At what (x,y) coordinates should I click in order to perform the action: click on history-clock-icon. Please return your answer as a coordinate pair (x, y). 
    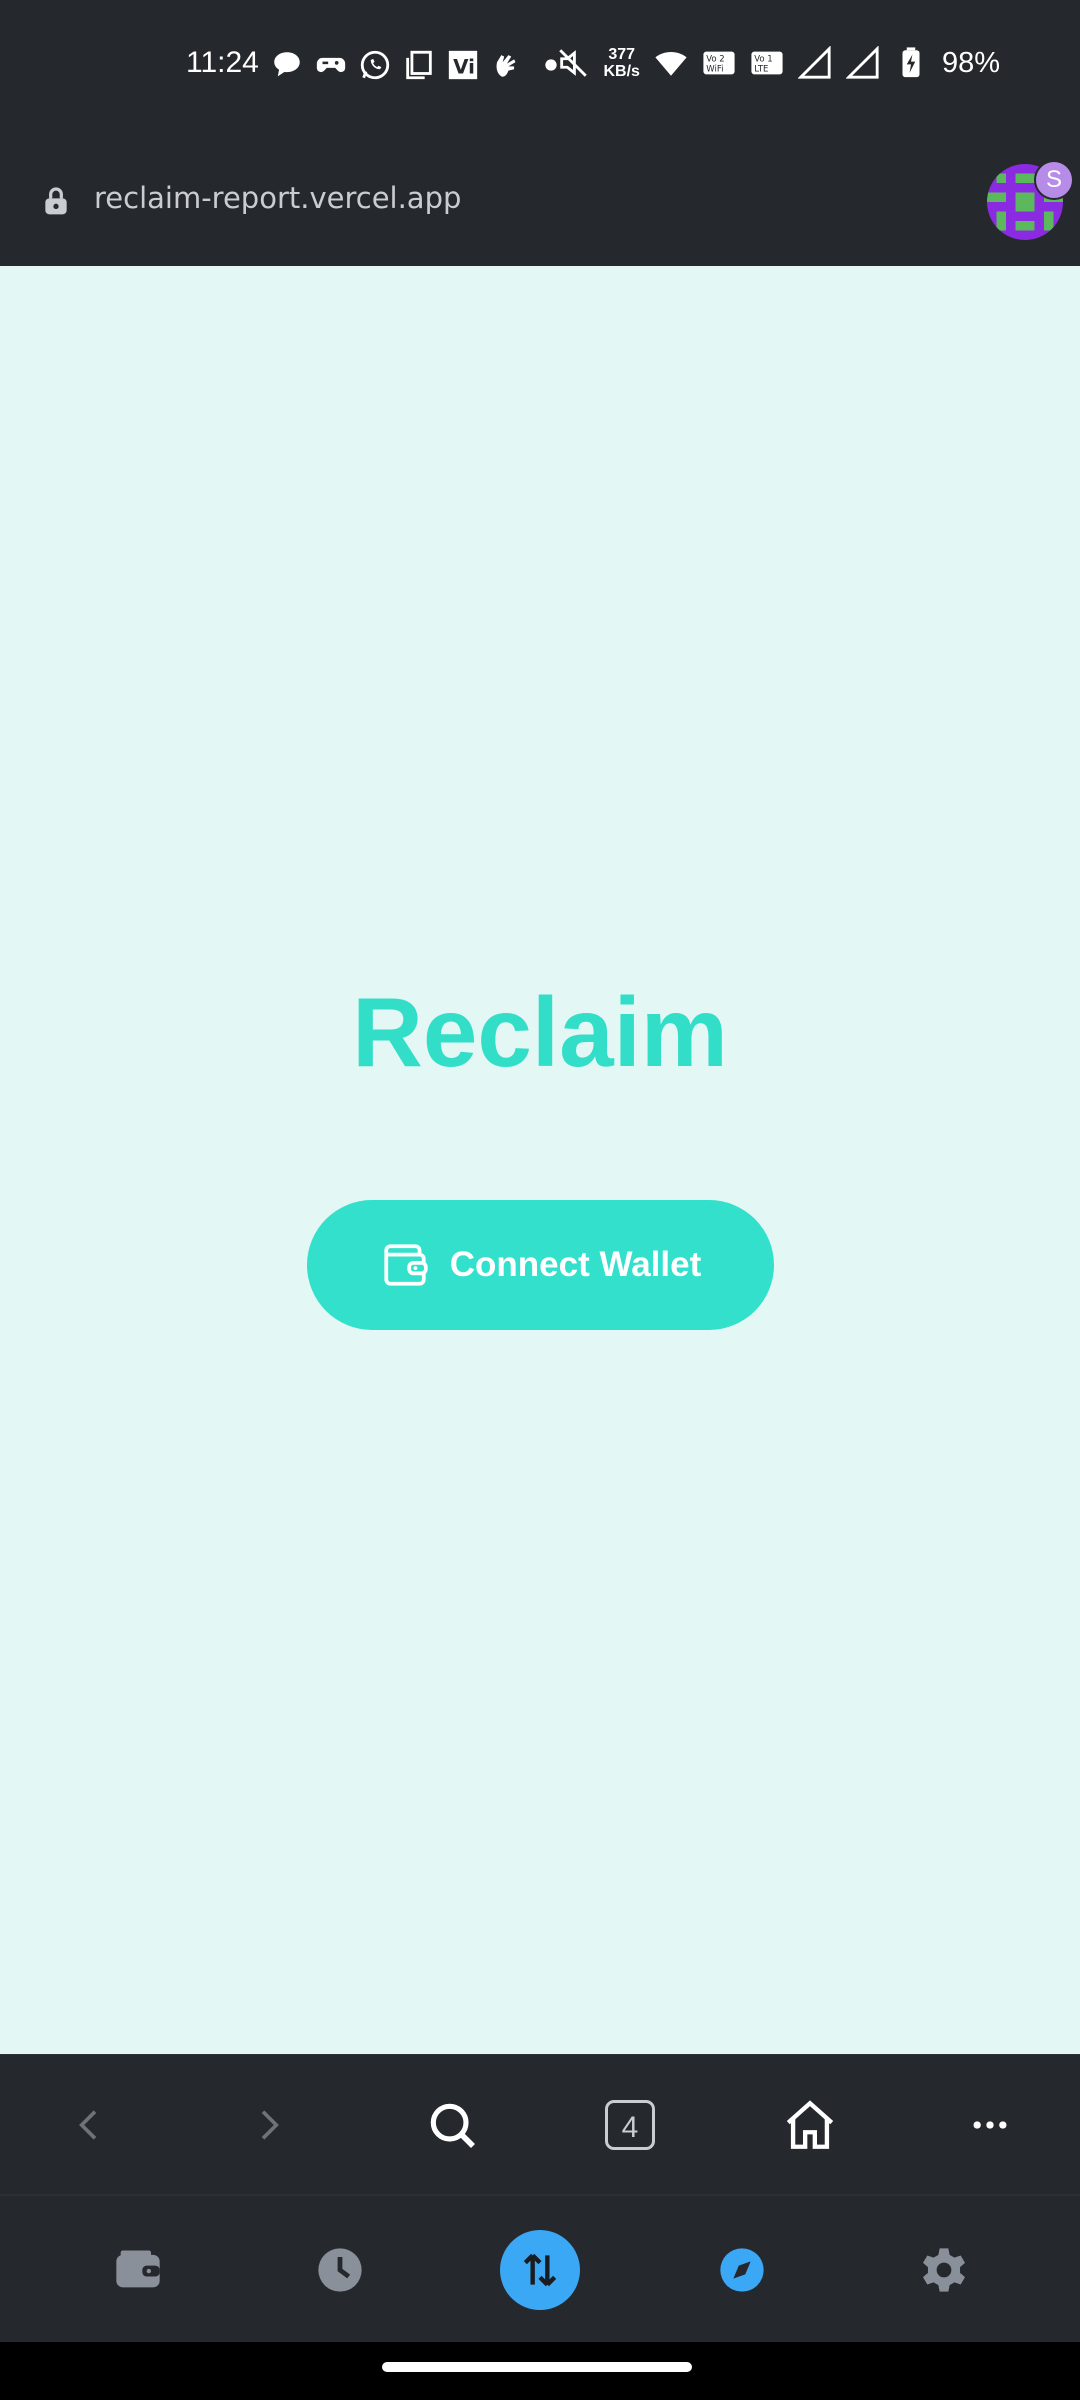
    Looking at the image, I should click on (340, 2270).